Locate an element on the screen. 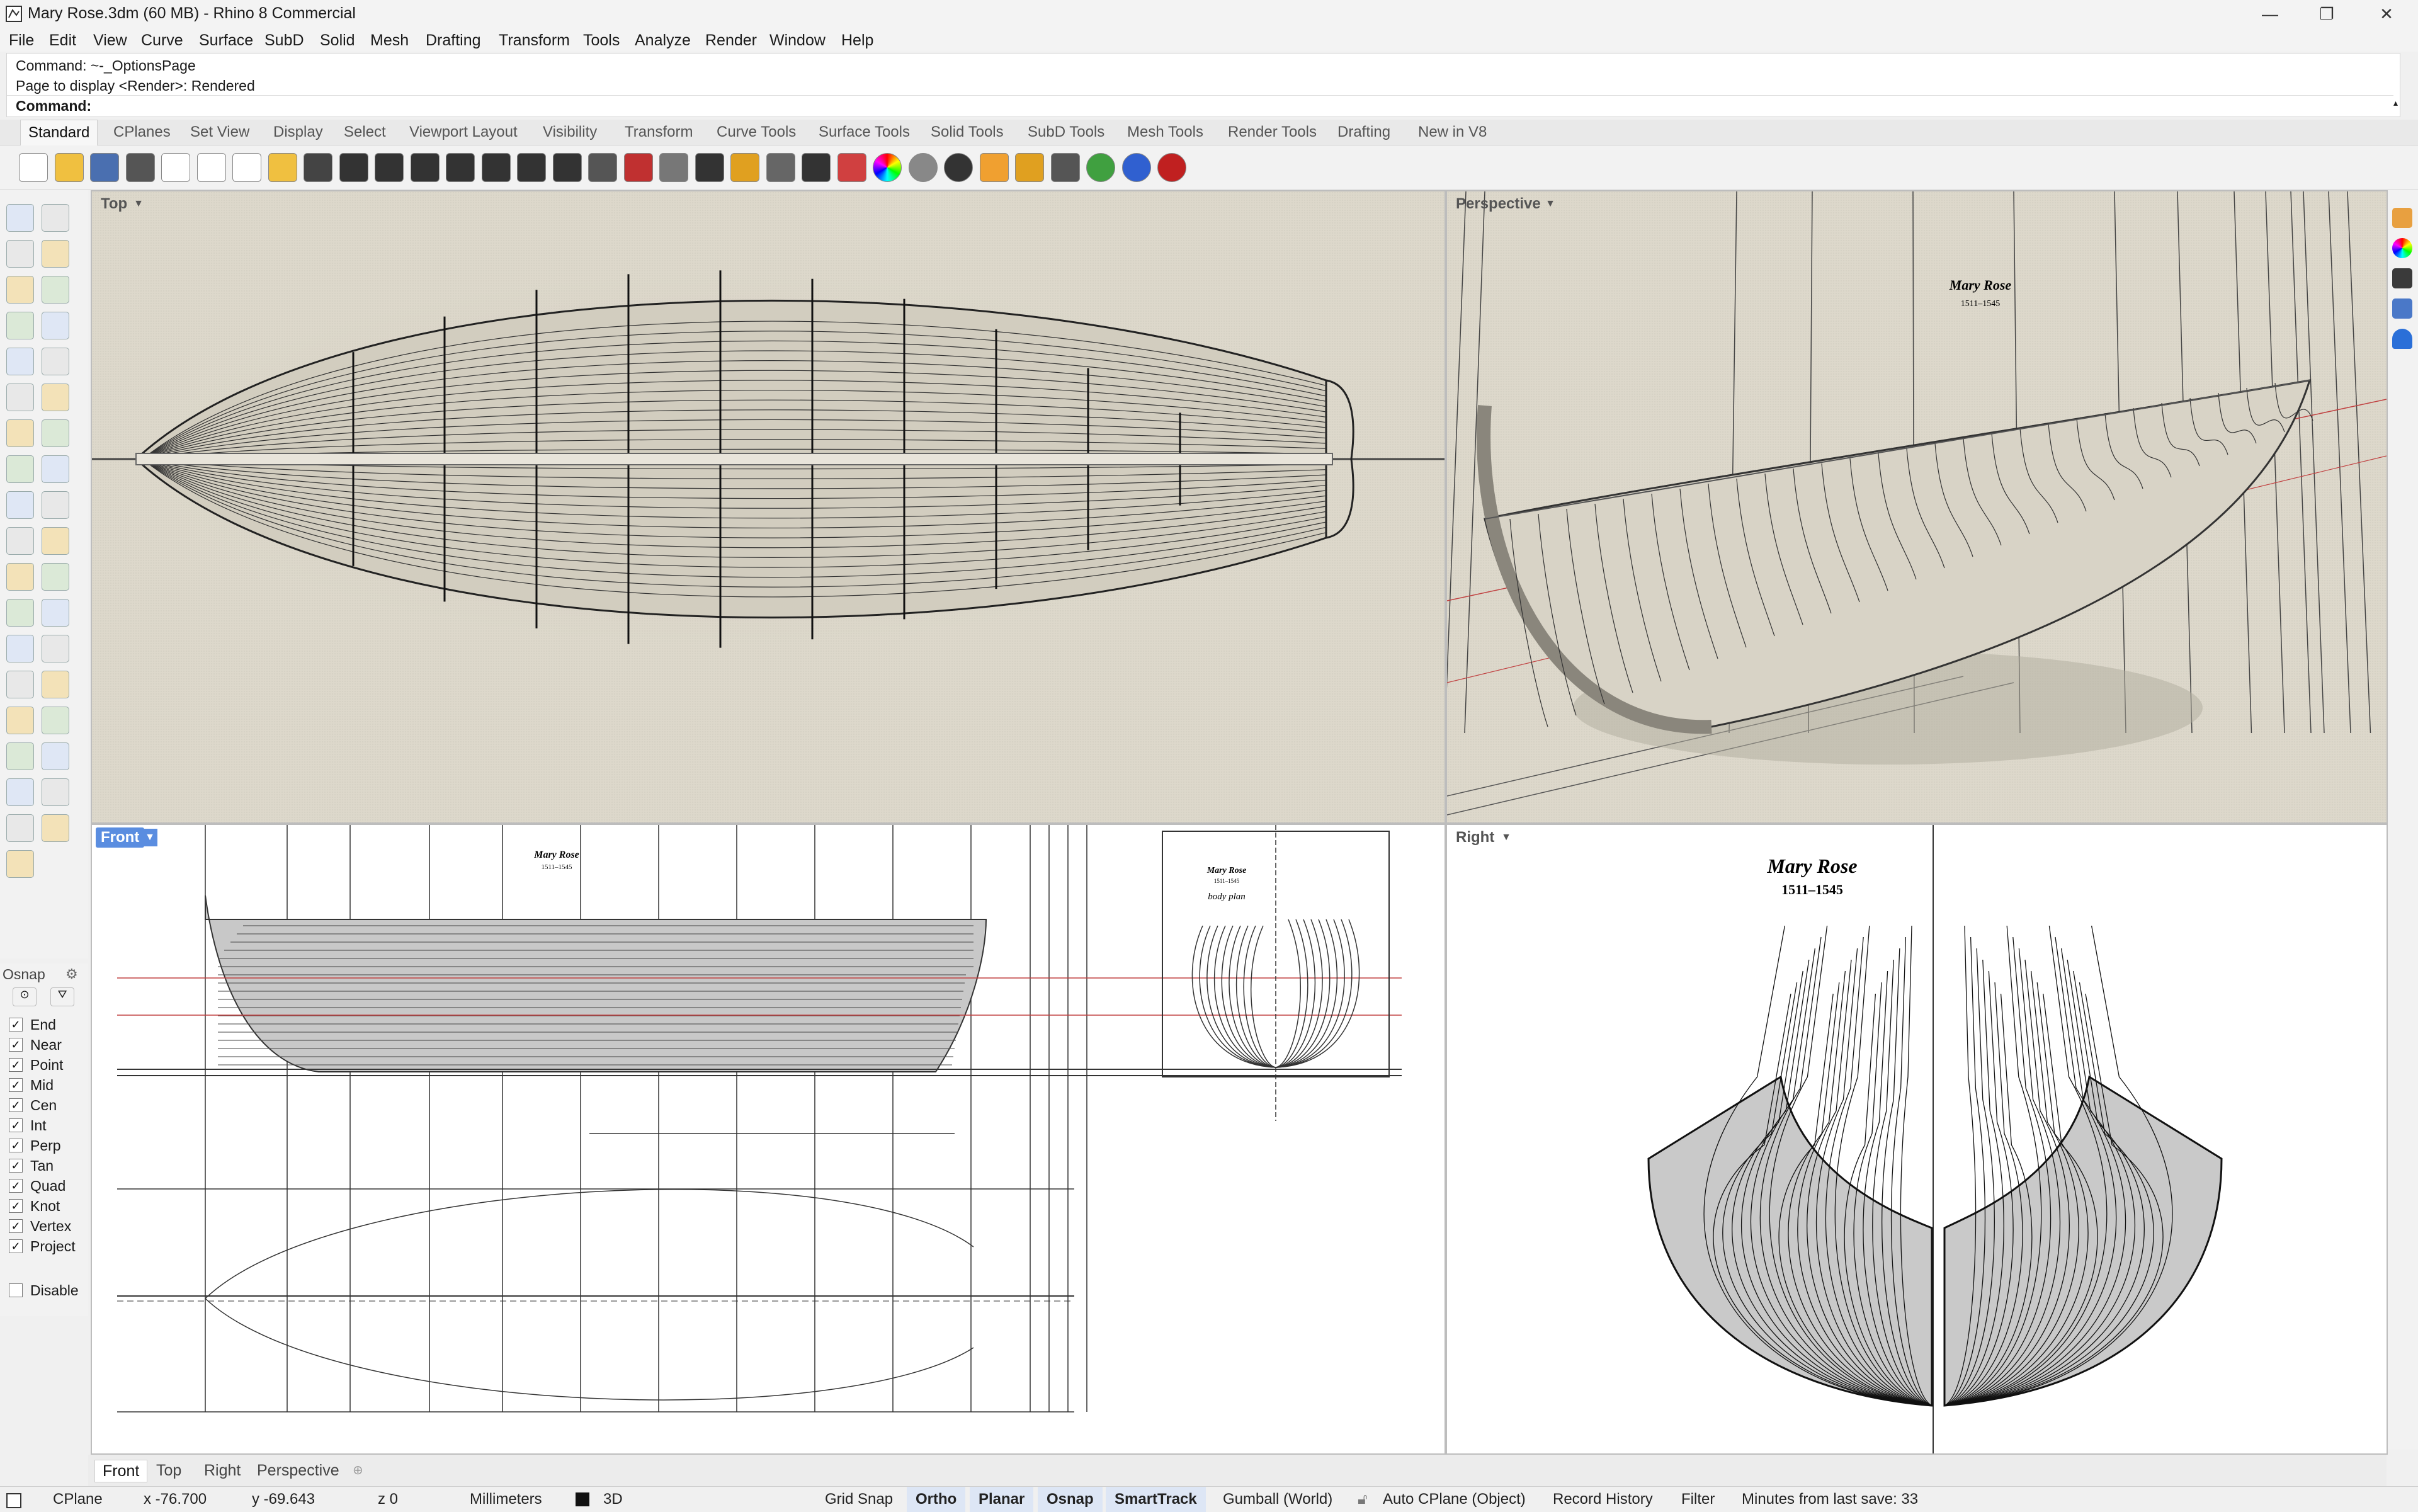 The image size is (2418, 1512). menu-curve: Curve is located at coordinates (162, 40).